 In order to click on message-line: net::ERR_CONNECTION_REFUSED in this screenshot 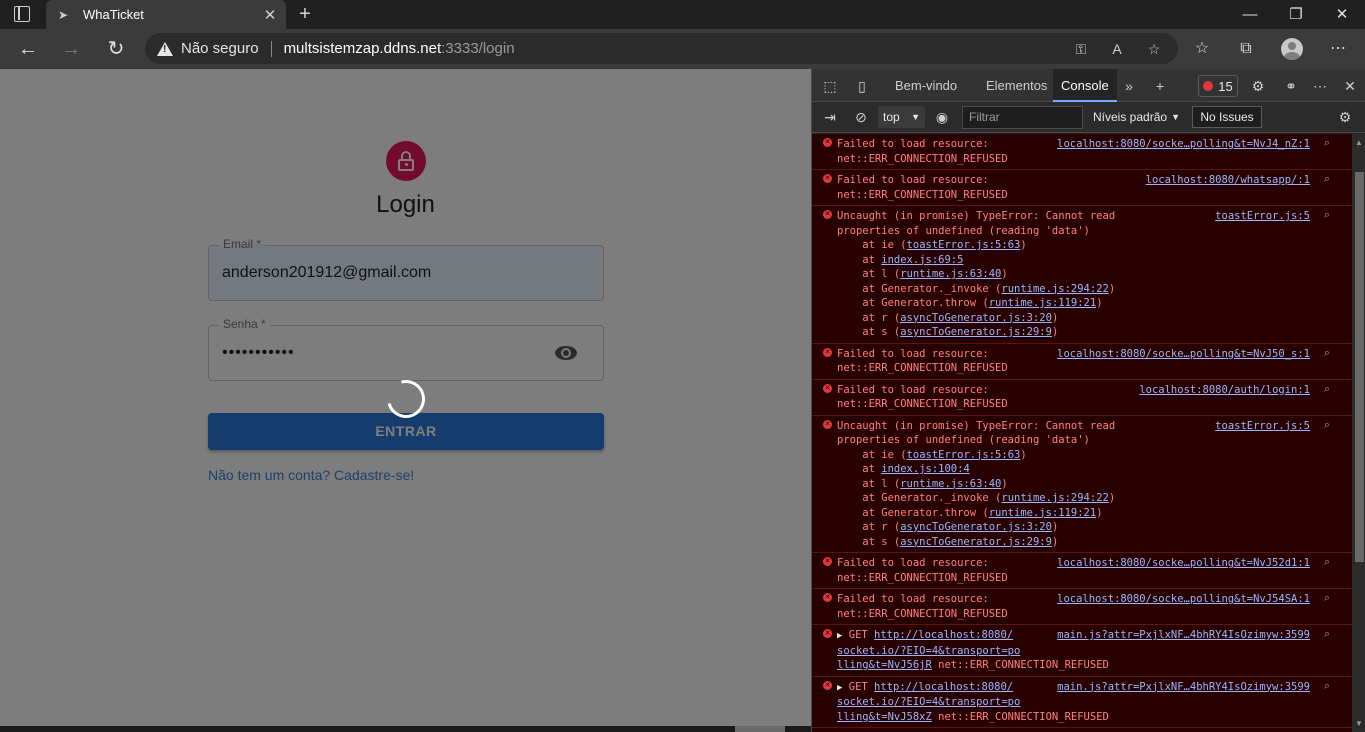, I will do `click(922, 368)`.